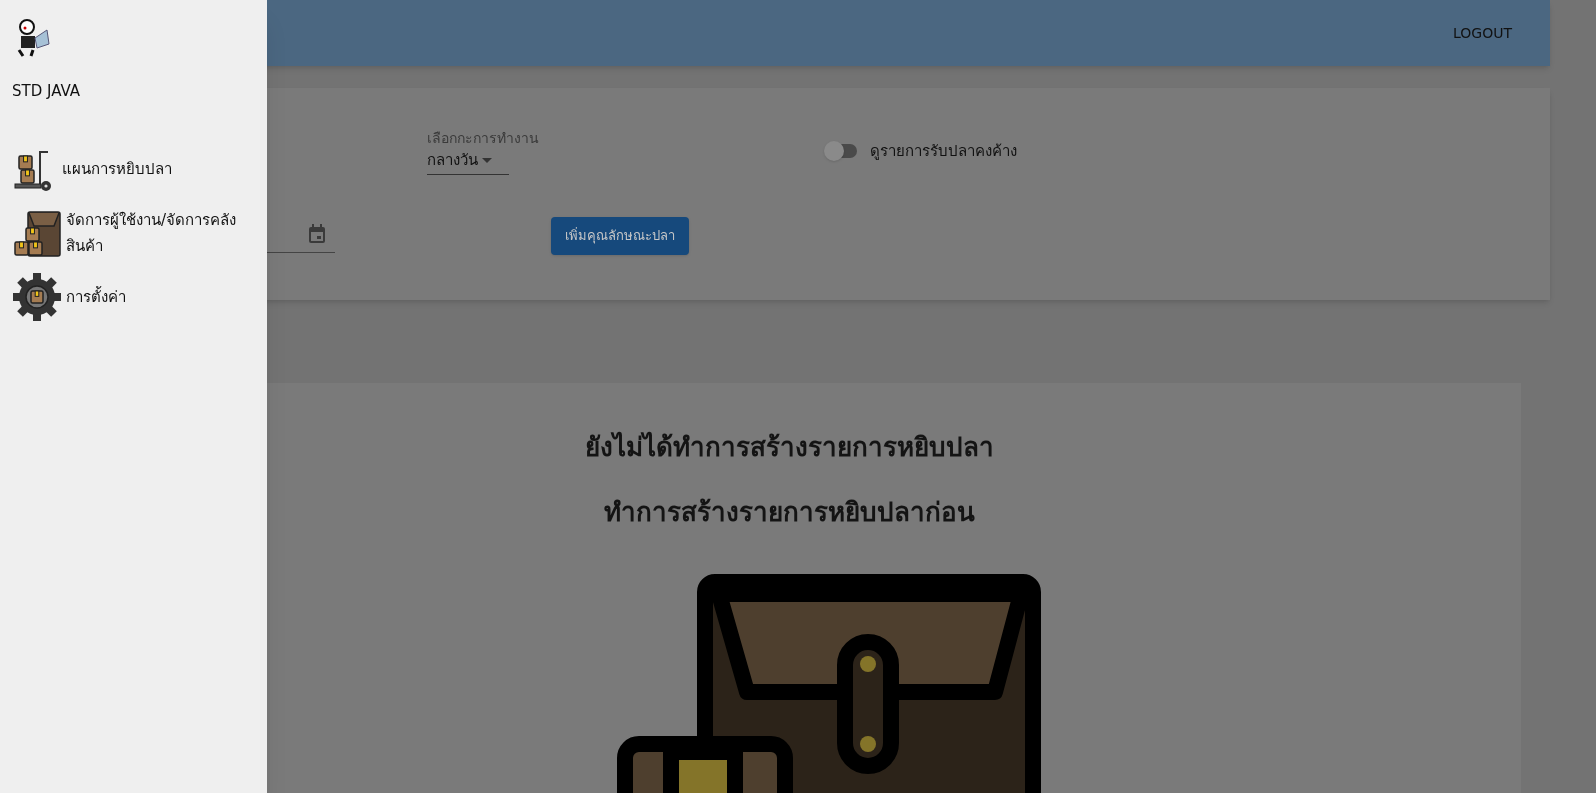 Image resolution: width=1596 pixels, height=793 pixels. What do you see at coordinates (317, 234) in the screenshot?
I see `calendar-icon` at bounding box center [317, 234].